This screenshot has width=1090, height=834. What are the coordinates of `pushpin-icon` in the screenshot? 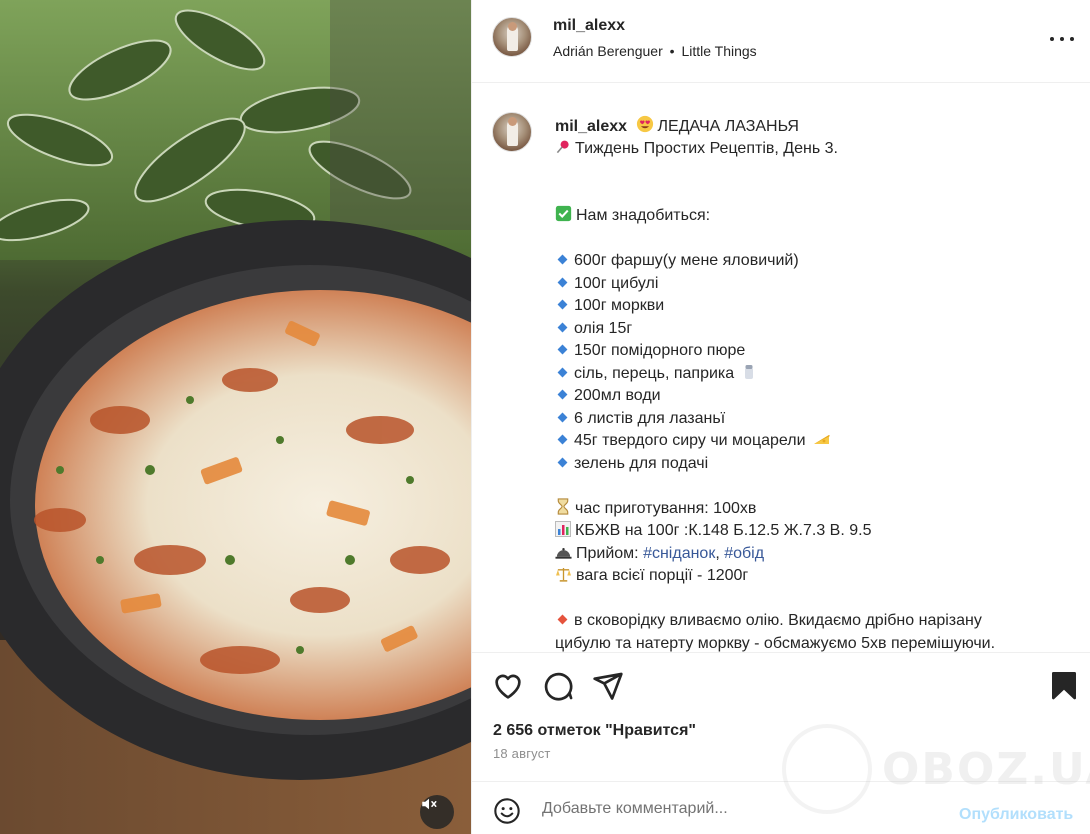 It's located at (562, 146).